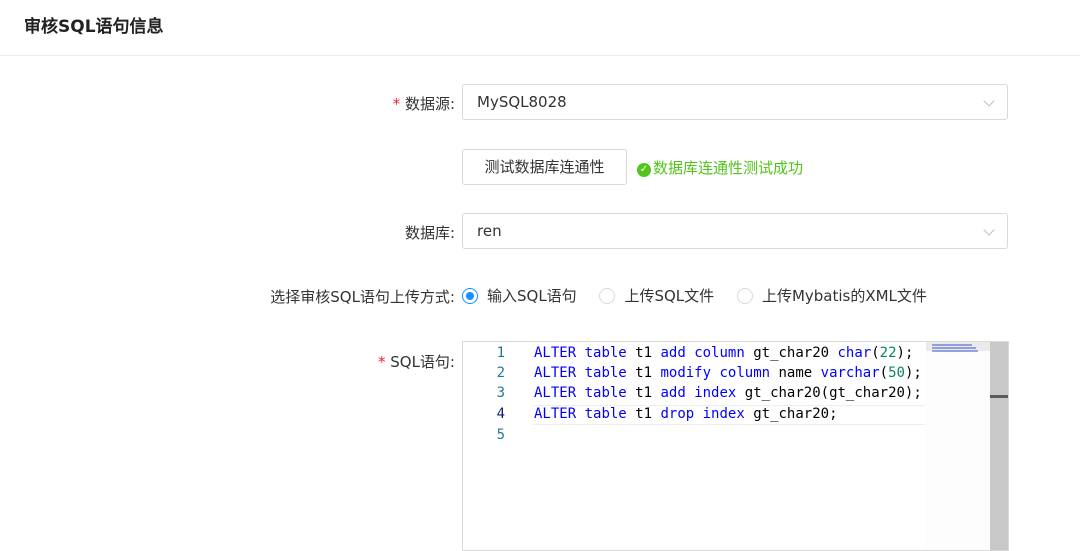 Image resolution: width=1080 pixels, height=551 pixels. What do you see at coordinates (500, 414) in the screenshot?
I see `line-number-active: 4` at bounding box center [500, 414].